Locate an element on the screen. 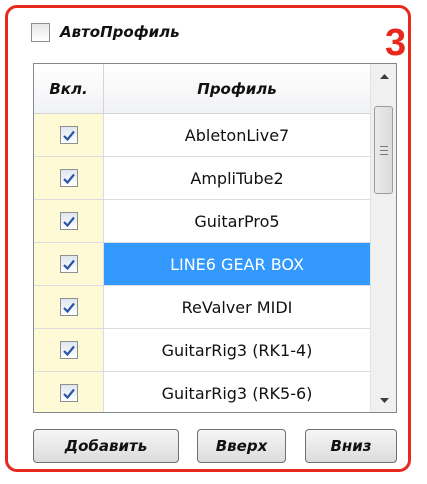  scroll-up-button is located at coordinates (383, 76).